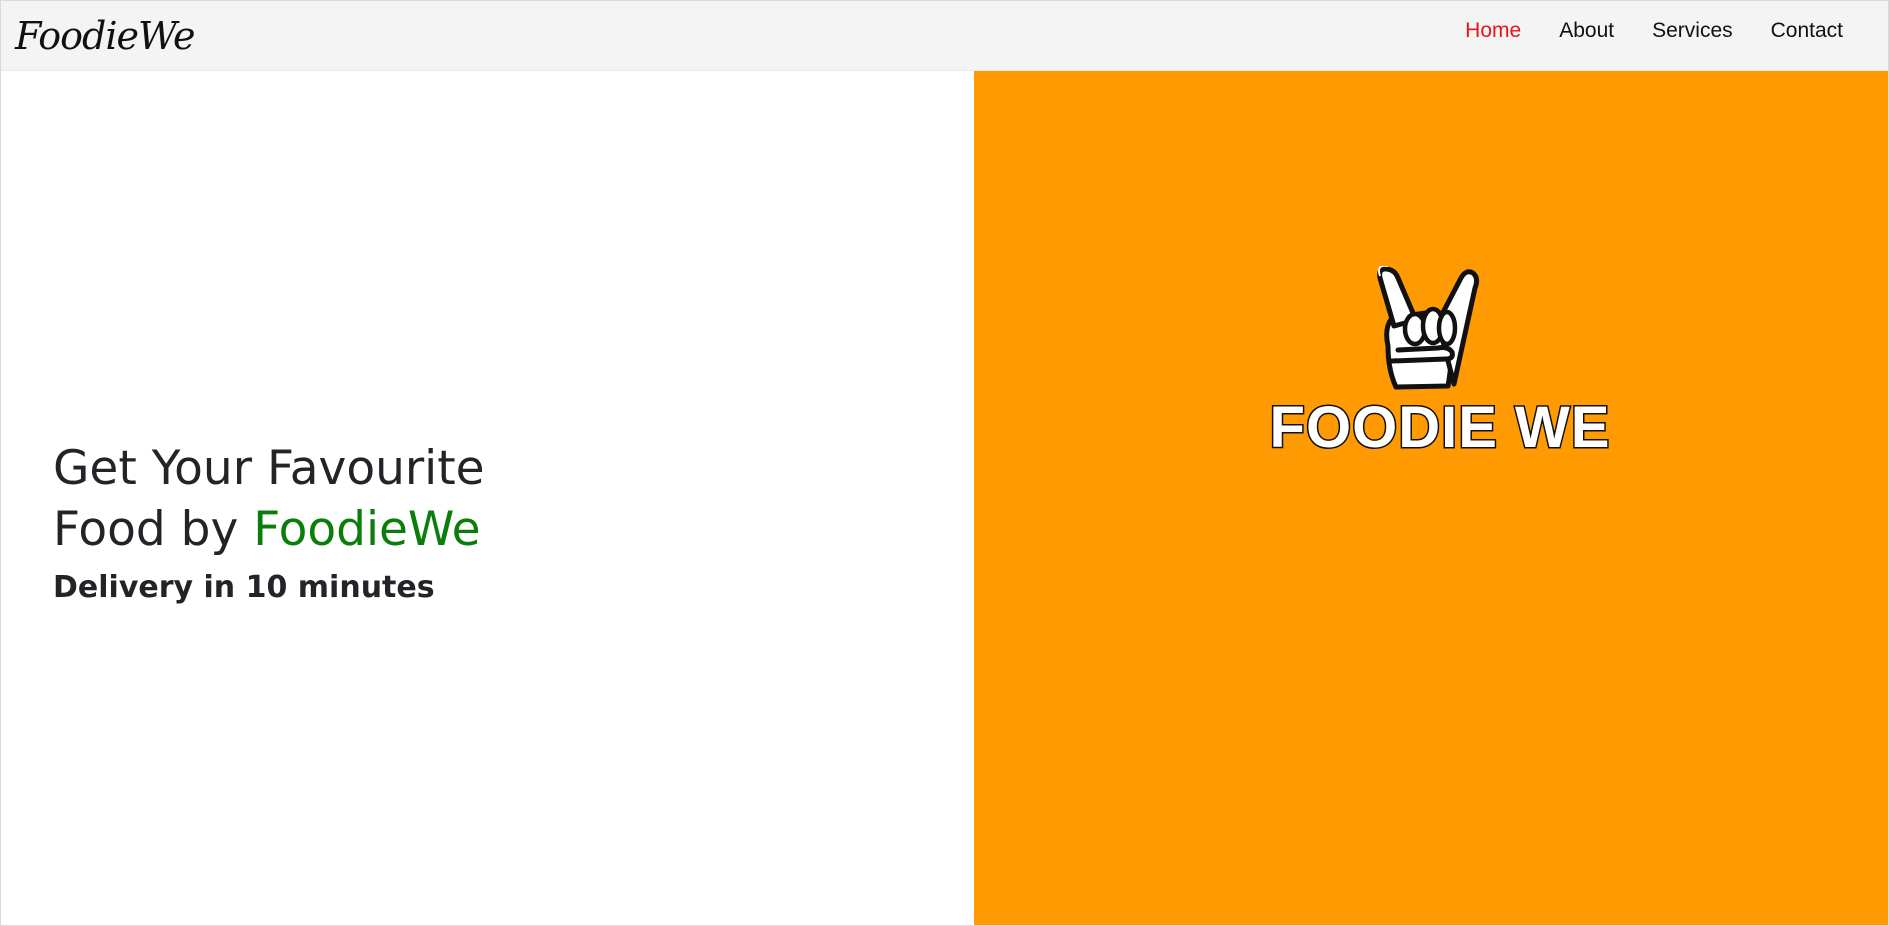 The width and height of the screenshot is (1889, 926). Describe the element at coordinates (1493, 31) in the screenshot. I see `nav-link-home: Home` at that location.